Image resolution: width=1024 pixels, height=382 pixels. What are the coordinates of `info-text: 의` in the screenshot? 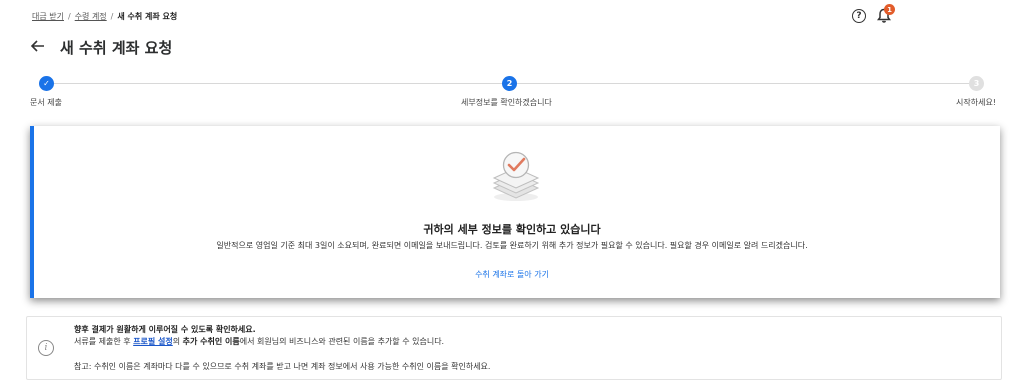 It's located at (177, 341).